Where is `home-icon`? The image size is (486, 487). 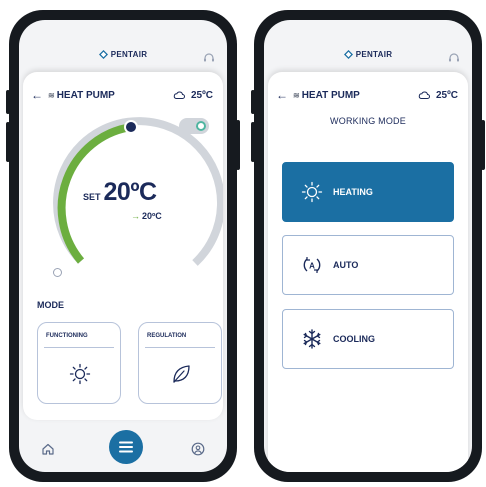 home-icon is located at coordinates (48, 449).